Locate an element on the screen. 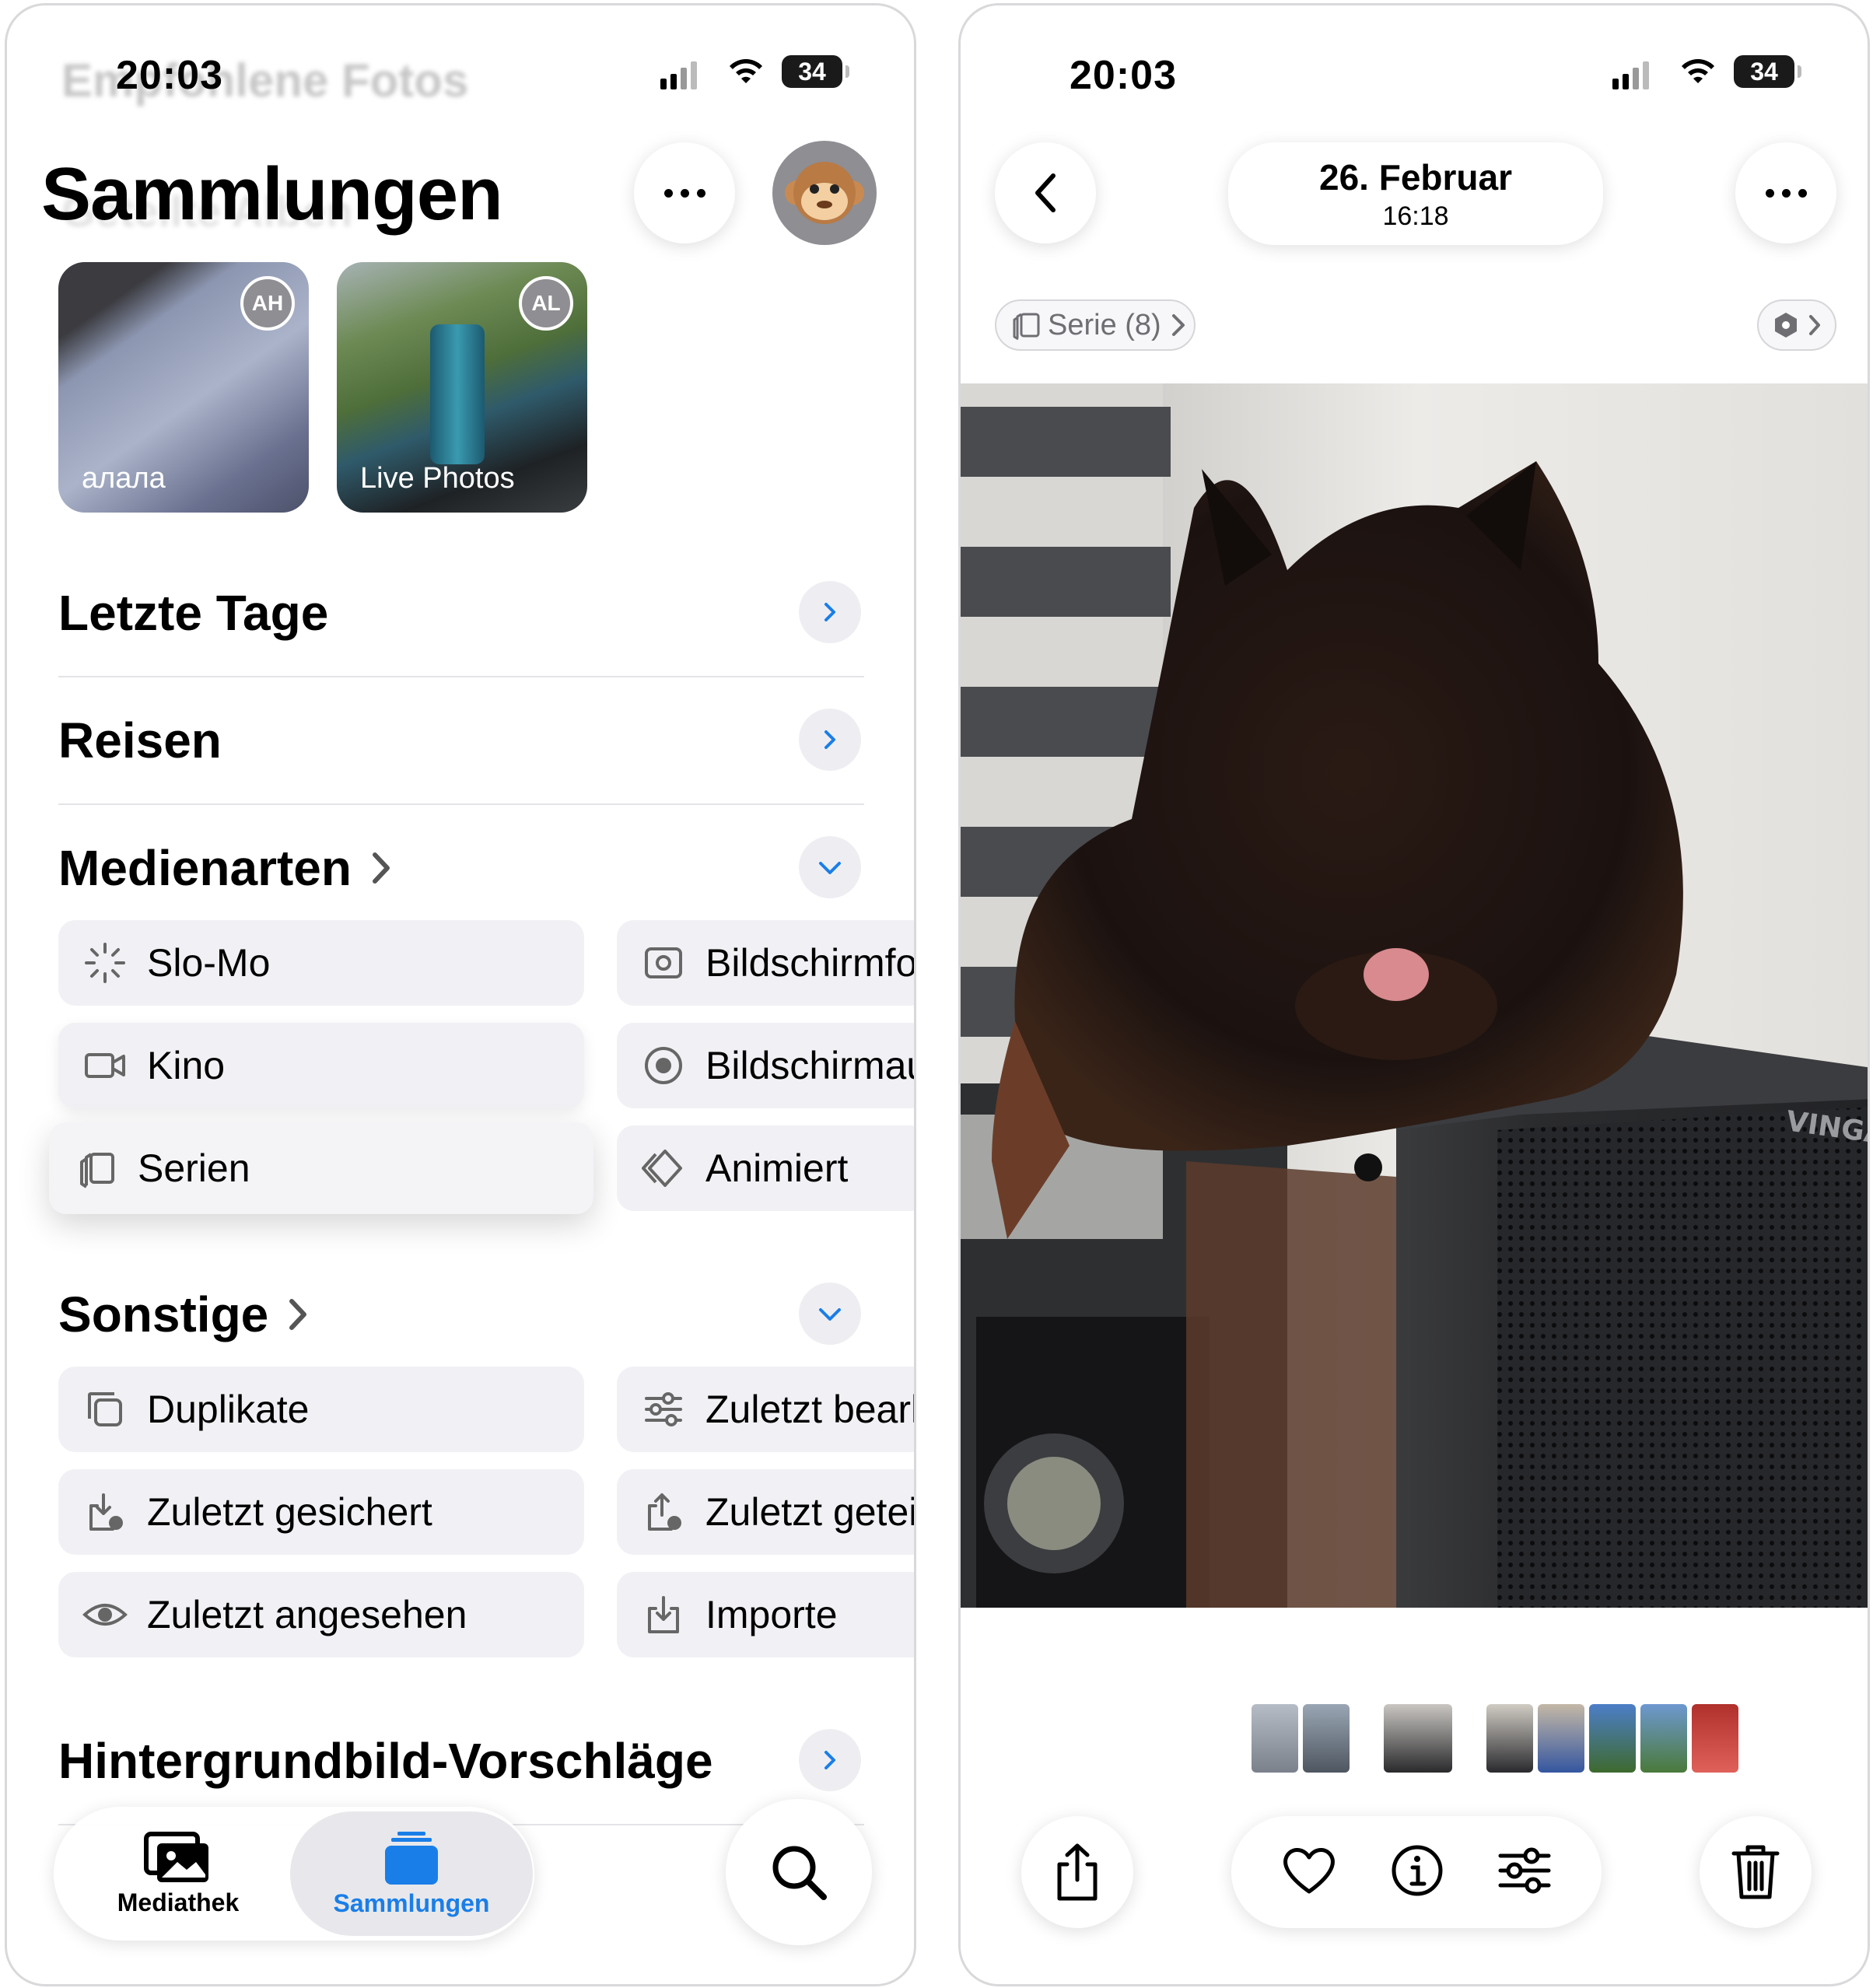  chevron-left-icon is located at coordinates (1045, 193).